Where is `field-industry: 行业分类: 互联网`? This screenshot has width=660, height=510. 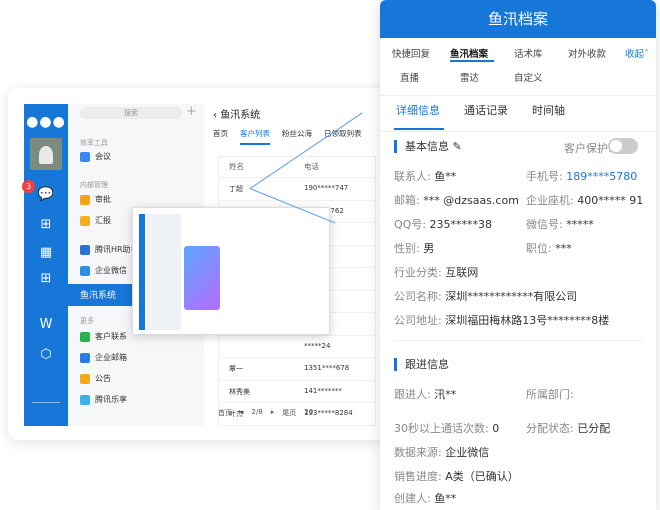 field-industry: 行业分类: 互联网 is located at coordinates (436, 272).